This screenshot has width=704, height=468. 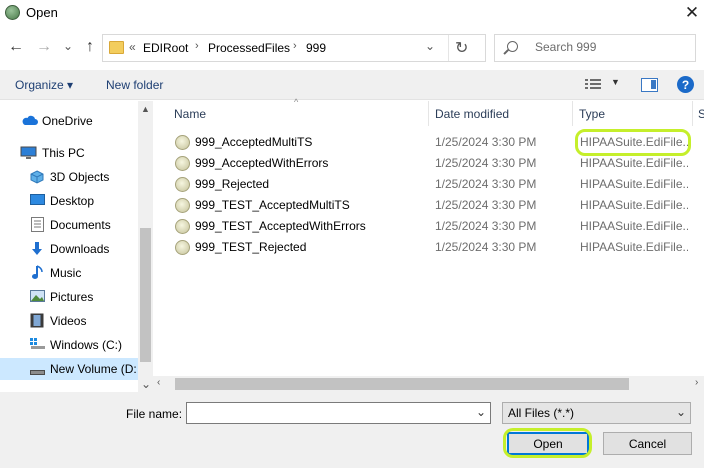 What do you see at coordinates (38, 248) in the screenshot?
I see `download-arrow-icon` at bounding box center [38, 248].